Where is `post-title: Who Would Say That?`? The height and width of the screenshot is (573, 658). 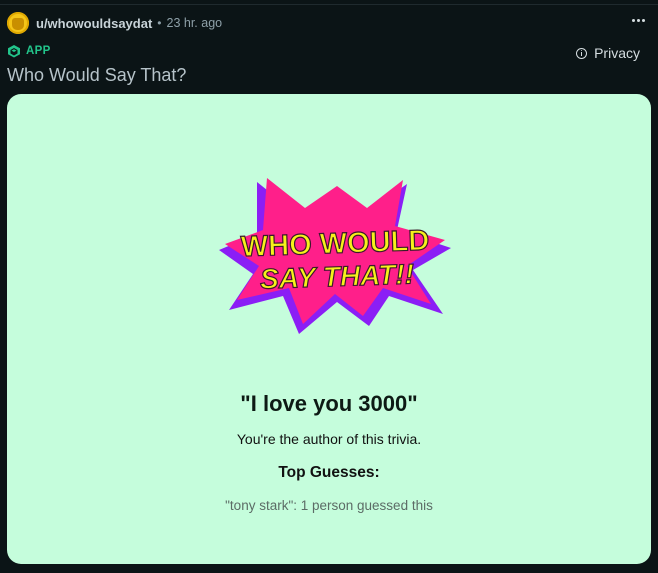
post-title: Who Would Say That? is located at coordinates (97, 75).